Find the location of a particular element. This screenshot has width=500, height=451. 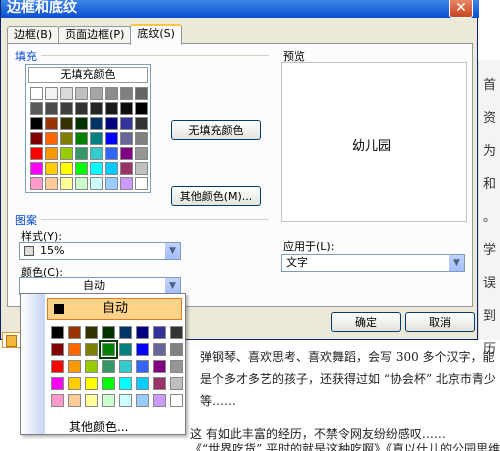

cancel-button: 取消 is located at coordinates (440, 322).